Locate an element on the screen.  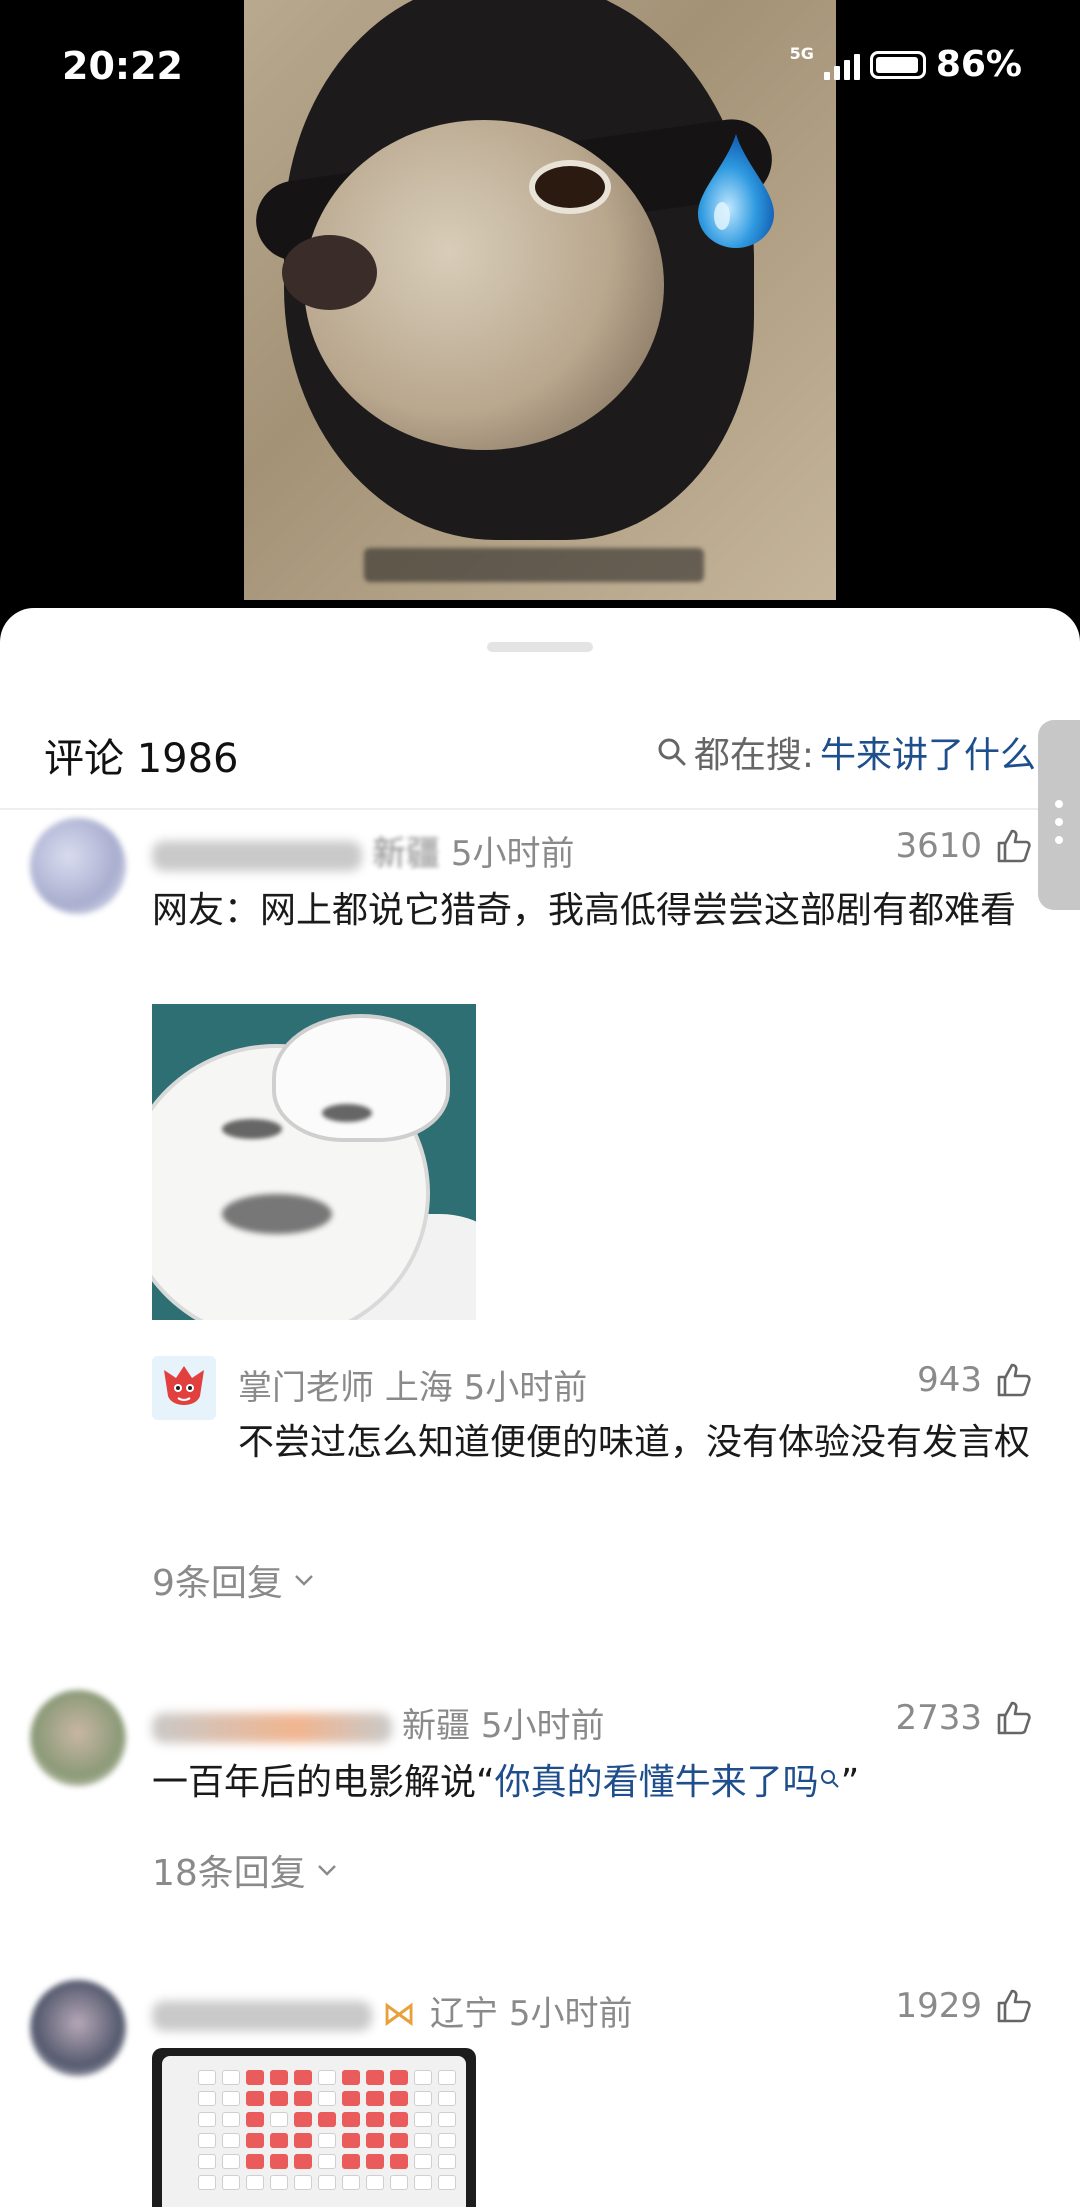
reply-username: 掌门老师 is located at coordinates (306, 1388).